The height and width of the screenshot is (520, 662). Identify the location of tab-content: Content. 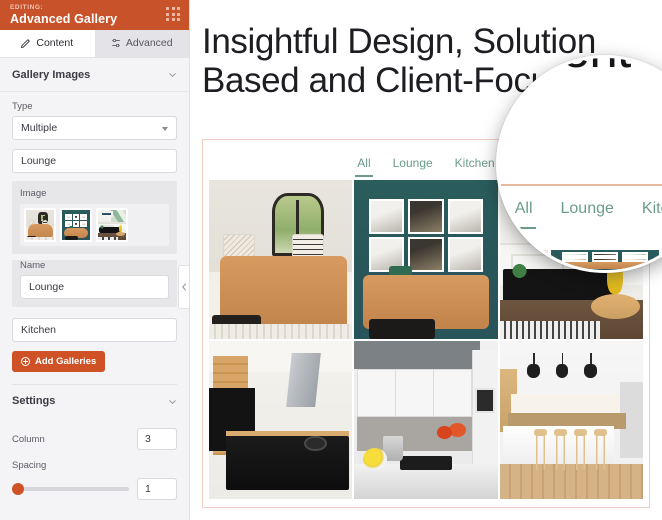
(47, 43).